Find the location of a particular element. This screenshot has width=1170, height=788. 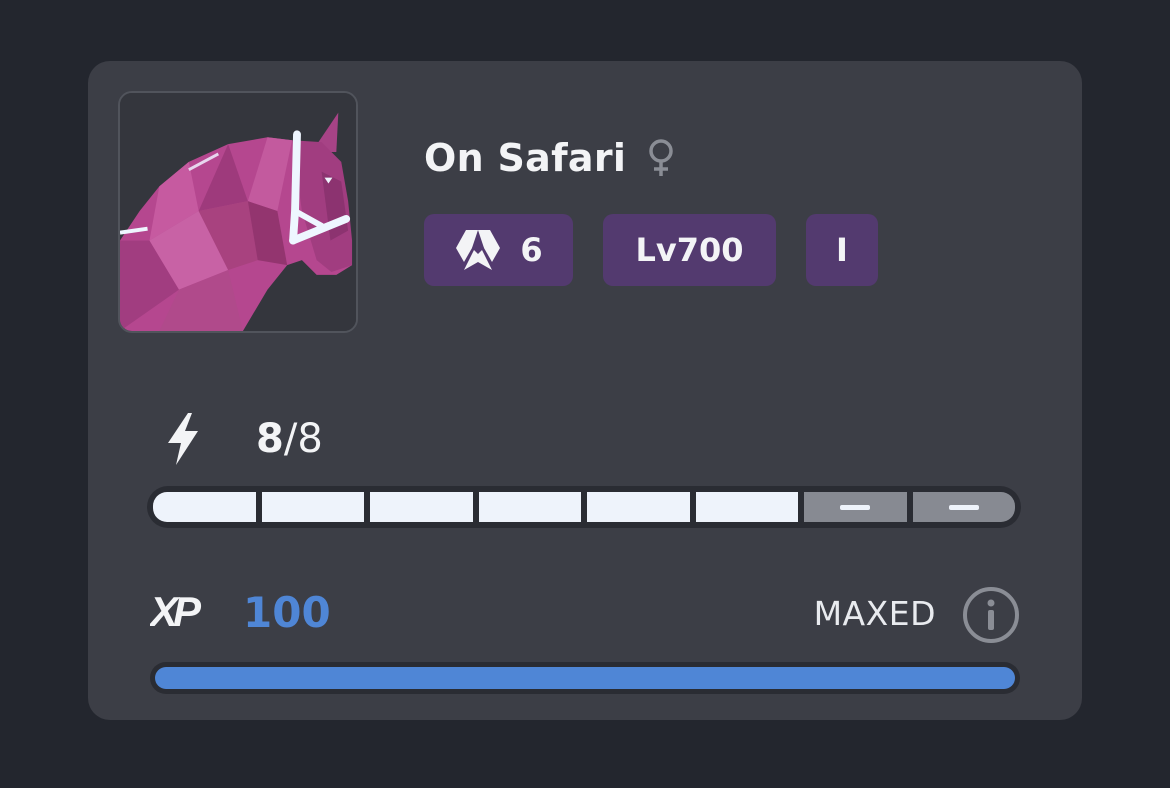

energy-bar is located at coordinates (584, 507).